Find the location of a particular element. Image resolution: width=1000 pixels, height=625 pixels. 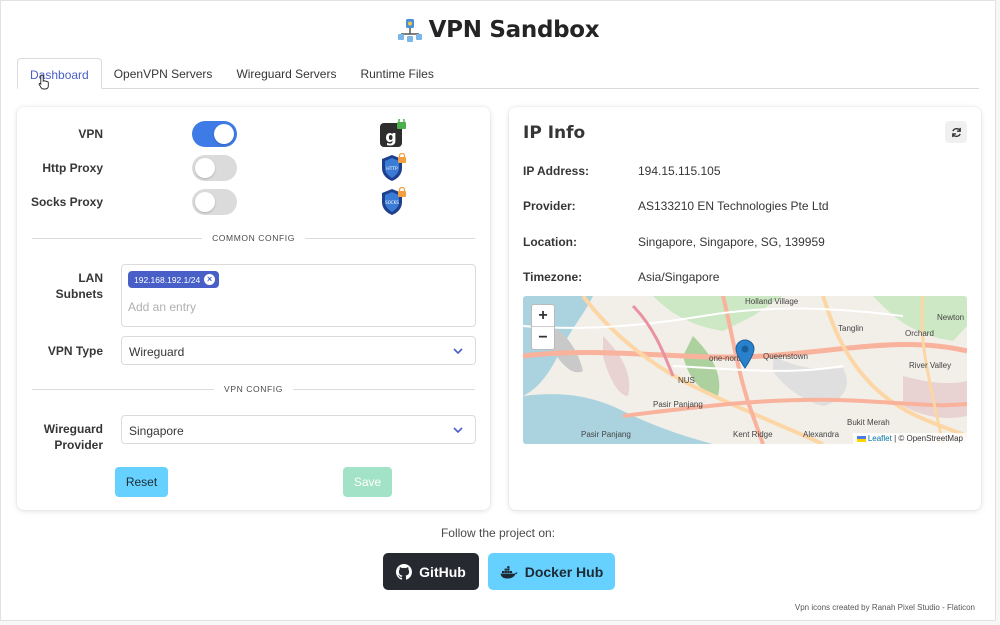

refresh-button is located at coordinates (956, 132).